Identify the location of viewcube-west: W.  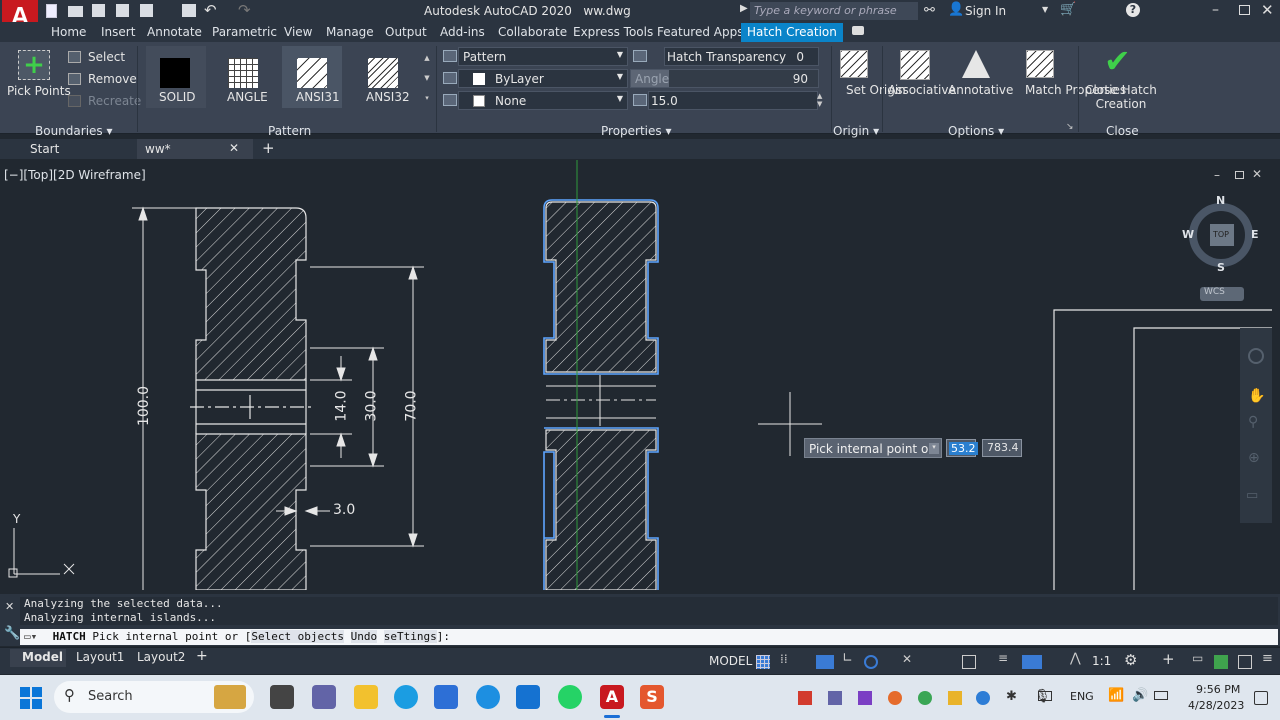
(1188, 234).